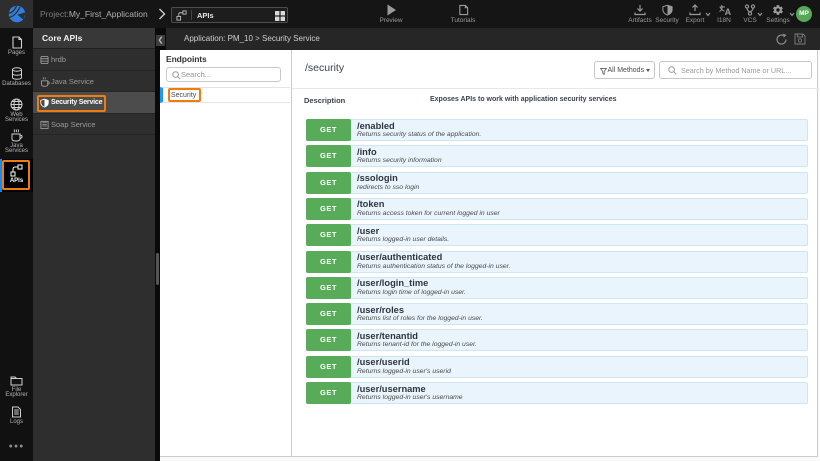 The image size is (820, 461). Describe the element at coordinates (727, 11) in the screenshot. I see `svg-text: A` at that location.